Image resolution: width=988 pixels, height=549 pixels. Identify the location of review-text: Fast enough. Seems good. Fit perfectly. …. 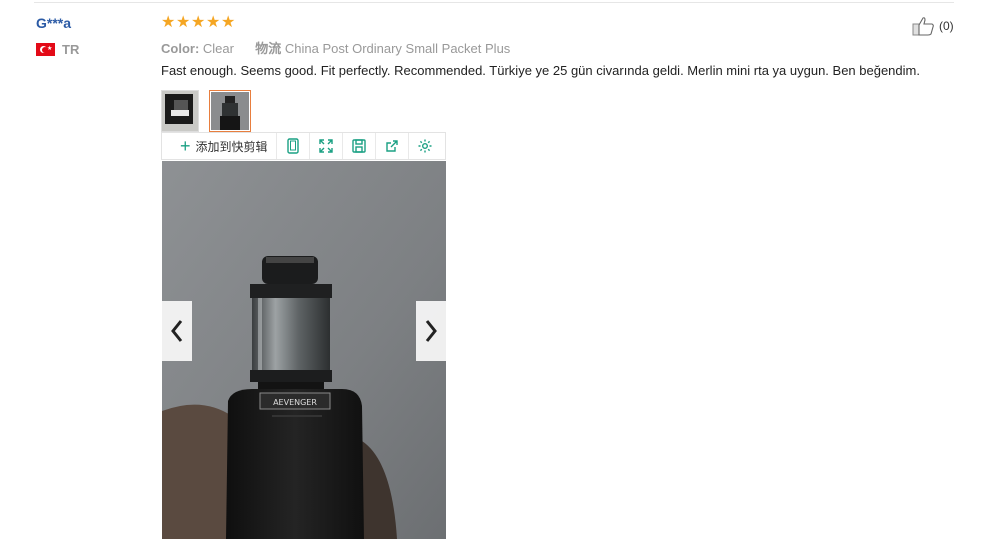
(540, 70).